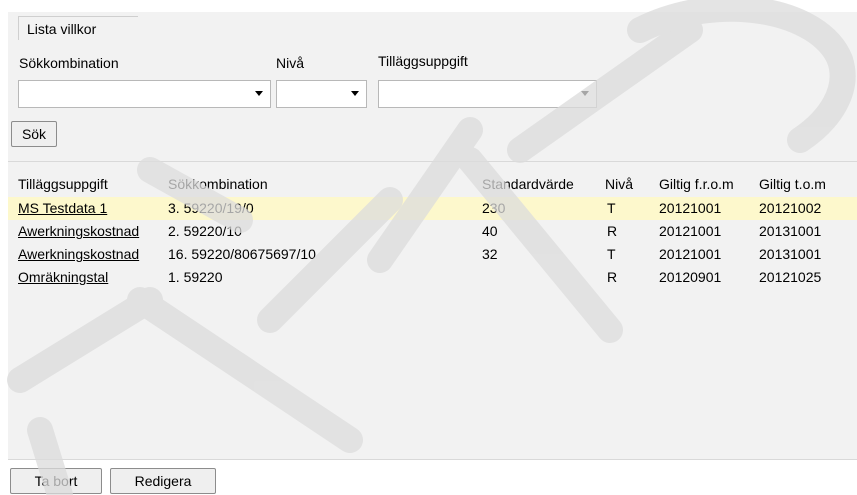 This screenshot has height=495, width=857. I want to click on search-combination-select, so click(144, 94).